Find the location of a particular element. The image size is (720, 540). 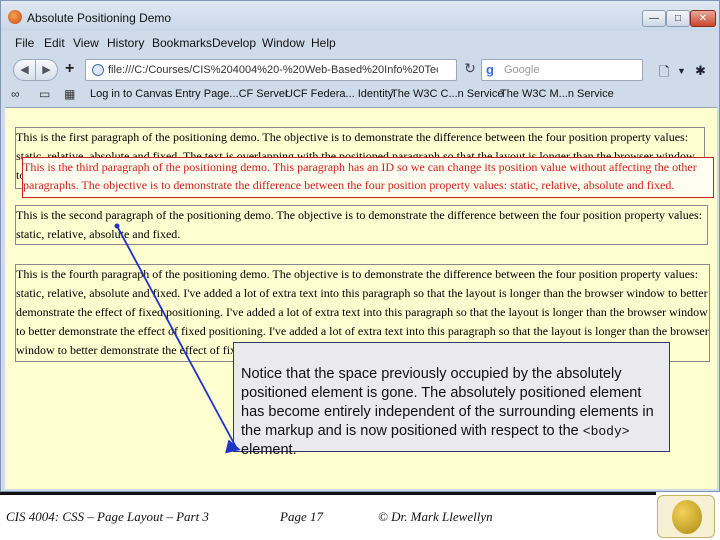

bookmark-item: Log in to Canvas is located at coordinates (131, 94).